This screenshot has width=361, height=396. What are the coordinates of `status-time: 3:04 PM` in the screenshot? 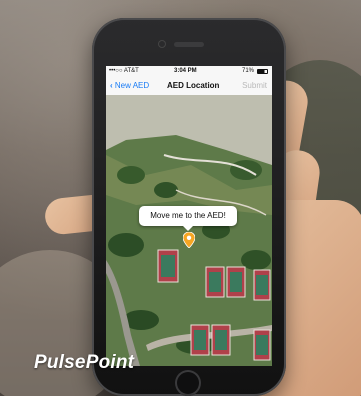 It's located at (185, 71).